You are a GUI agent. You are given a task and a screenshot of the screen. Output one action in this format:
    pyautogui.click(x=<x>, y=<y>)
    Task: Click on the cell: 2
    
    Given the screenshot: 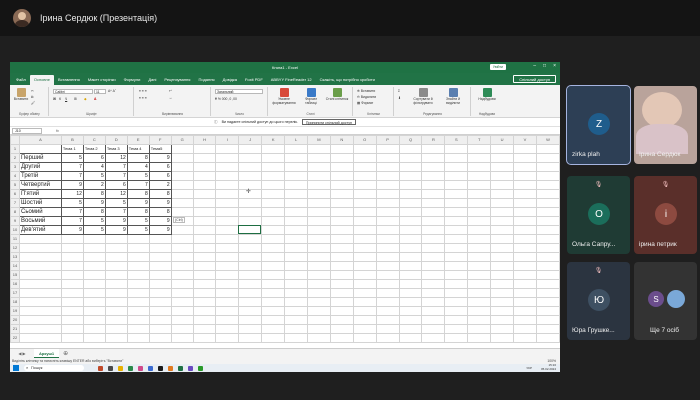 What is the action you would take?
    pyautogui.click(x=94, y=185)
    